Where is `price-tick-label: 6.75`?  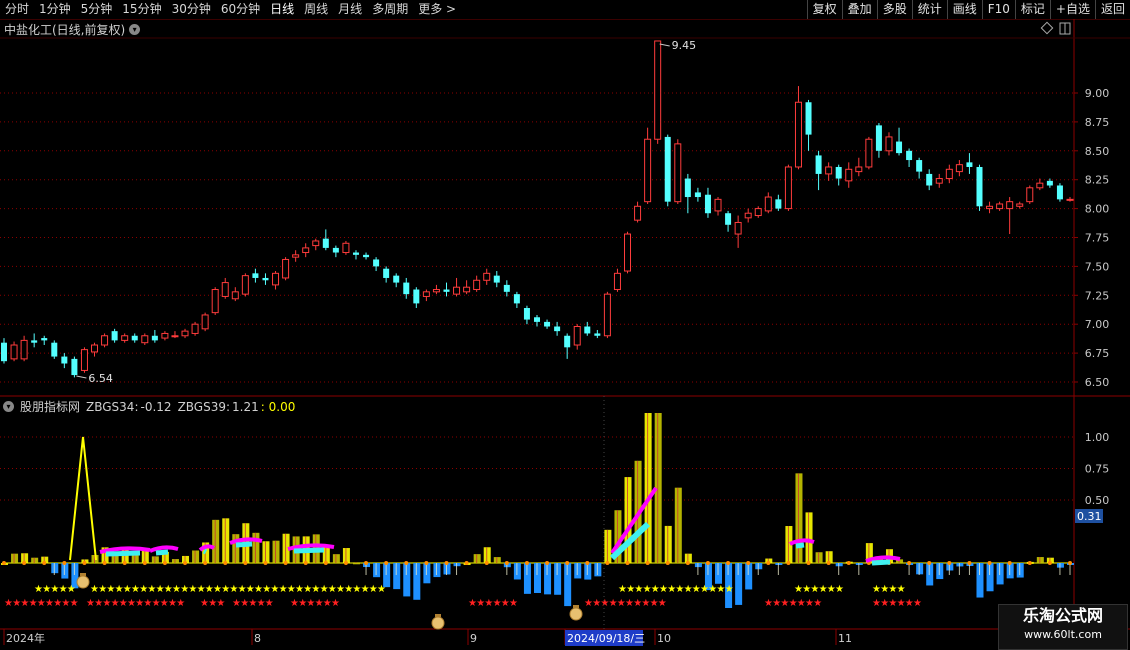
price-tick-label: 6.75 is located at coordinates (1097, 353).